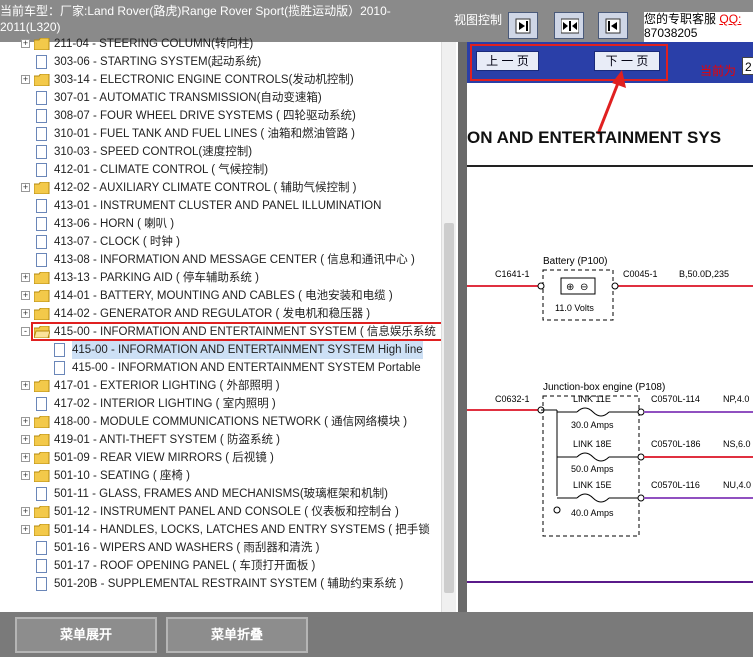 The height and width of the screenshot is (657, 753). What do you see at coordinates (117, 242) in the screenshot?
I see `tree-item-label: 413-07 - CLOCK ( 时钟 )` at bounding box center [117, 242].